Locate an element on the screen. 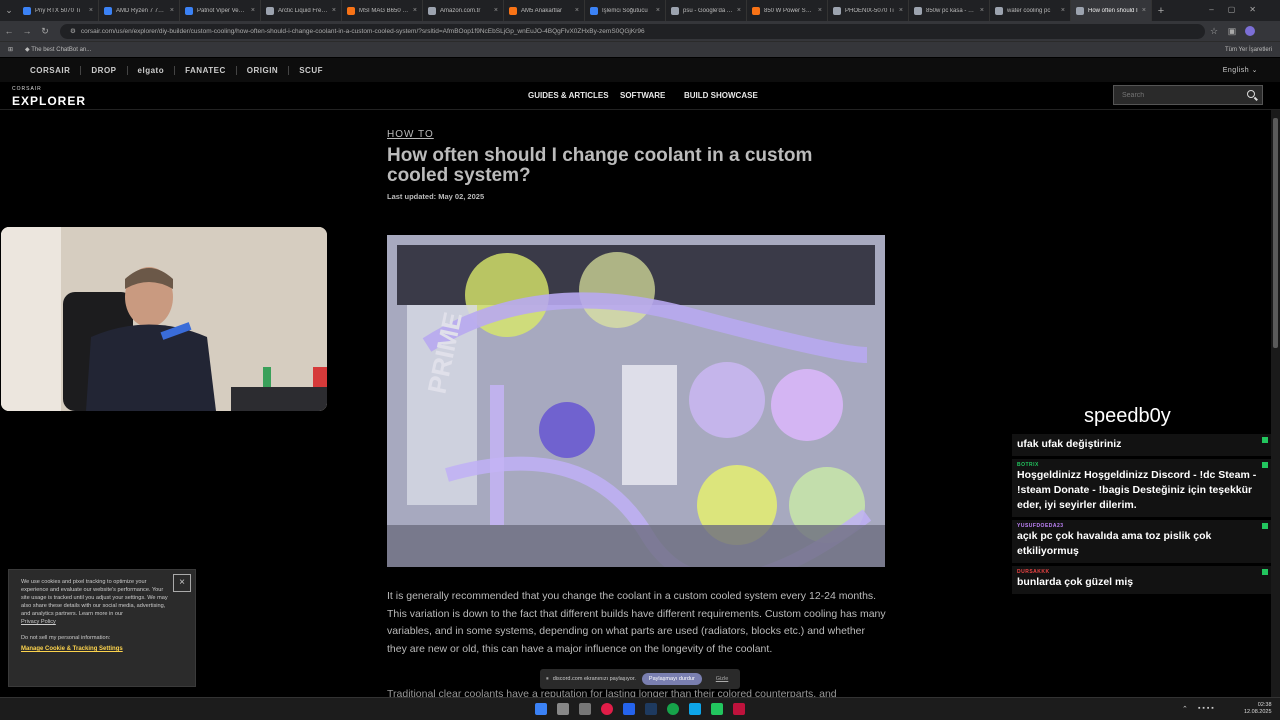 Image resolution: width=1280 pixels, height=720 pixels. tab-label: PHOENIX-5070 Ti is located at coordinates (869, 10).